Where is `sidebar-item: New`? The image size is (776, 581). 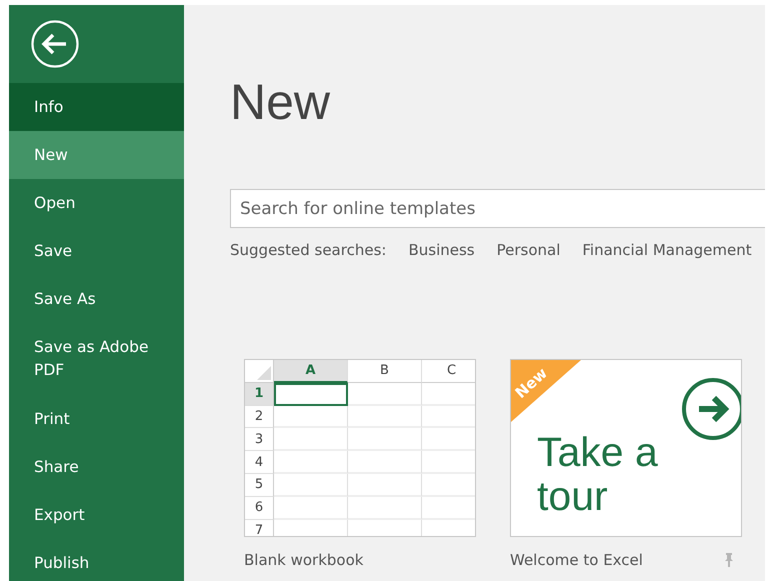
sidebar-item: New is located at coordinates (96, 155).